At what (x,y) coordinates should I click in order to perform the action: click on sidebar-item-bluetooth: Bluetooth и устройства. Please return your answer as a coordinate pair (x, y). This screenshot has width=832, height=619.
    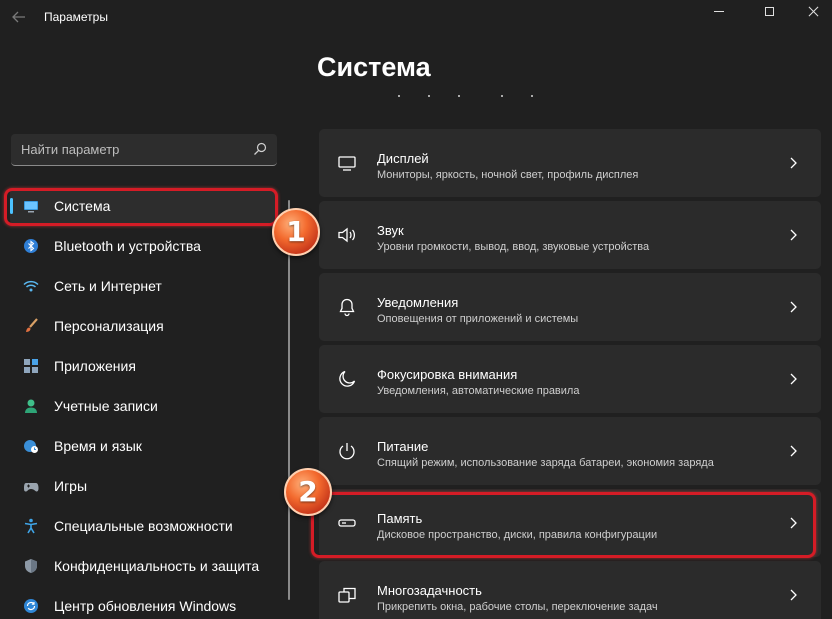
    Looking at the image, I should click on (143, 246).